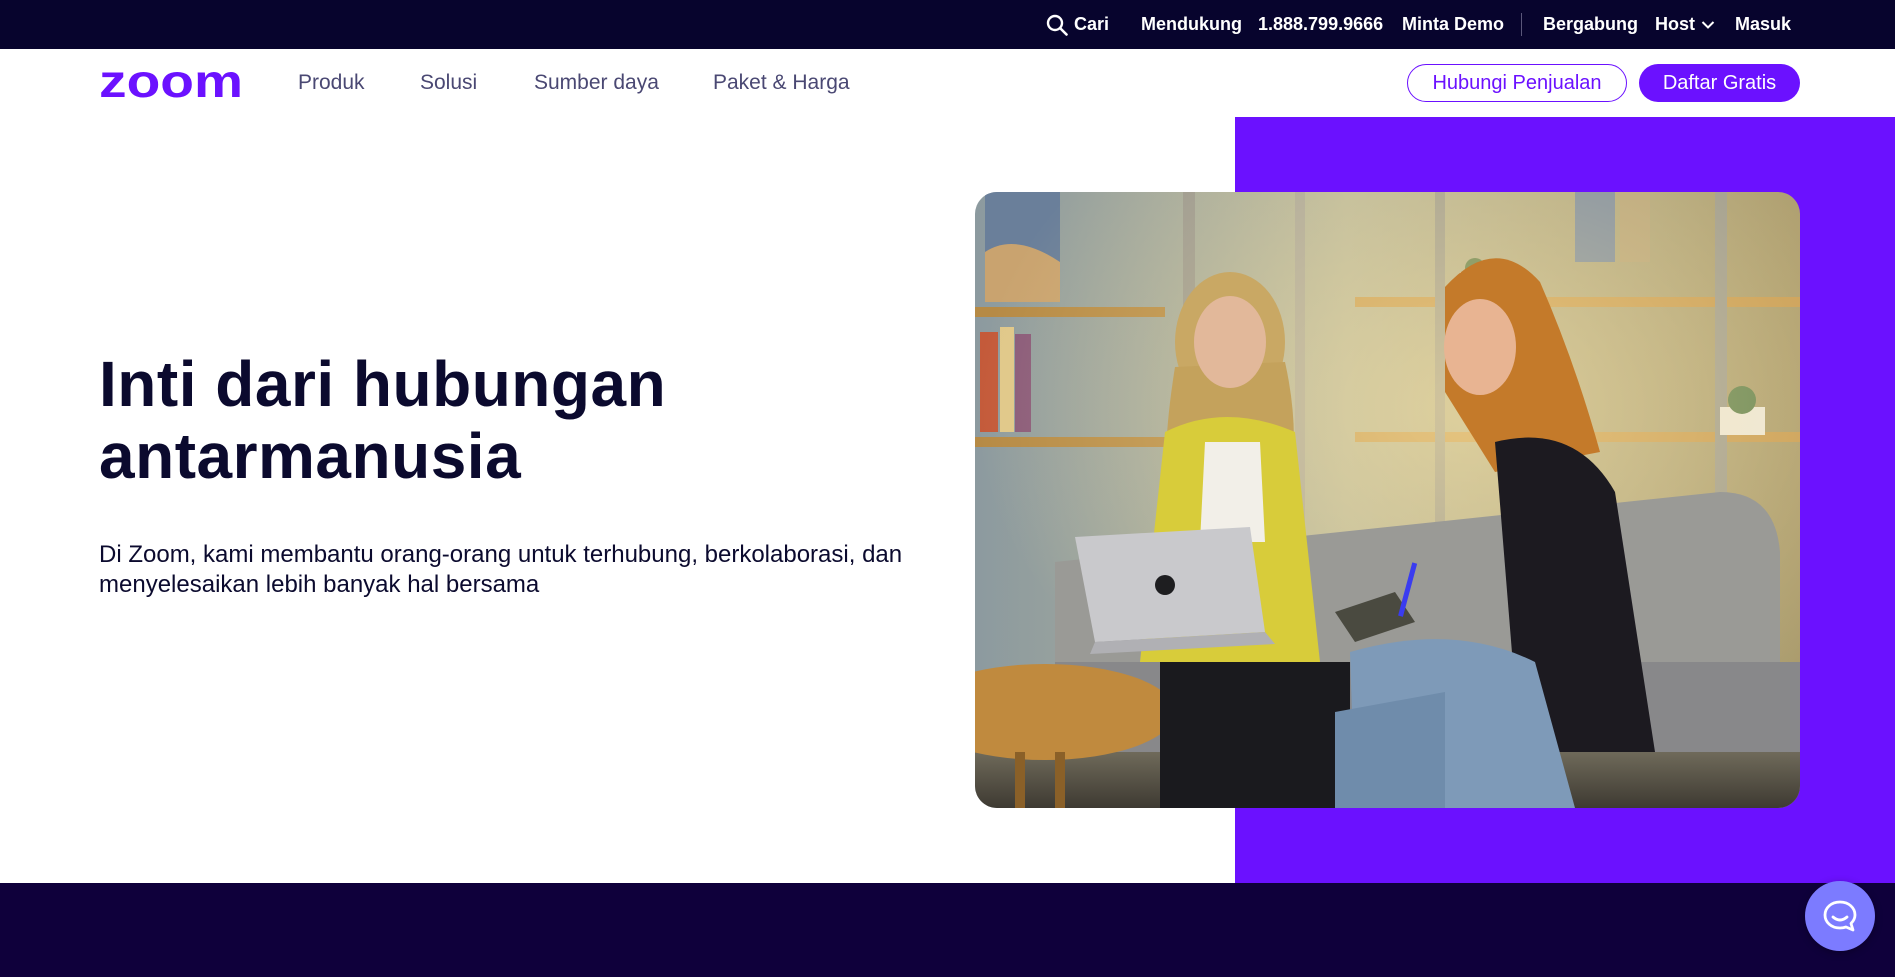  Describe the element at coordinates (1191, 24) in the screenshot. I see `support-link: Mendukung` at that location.